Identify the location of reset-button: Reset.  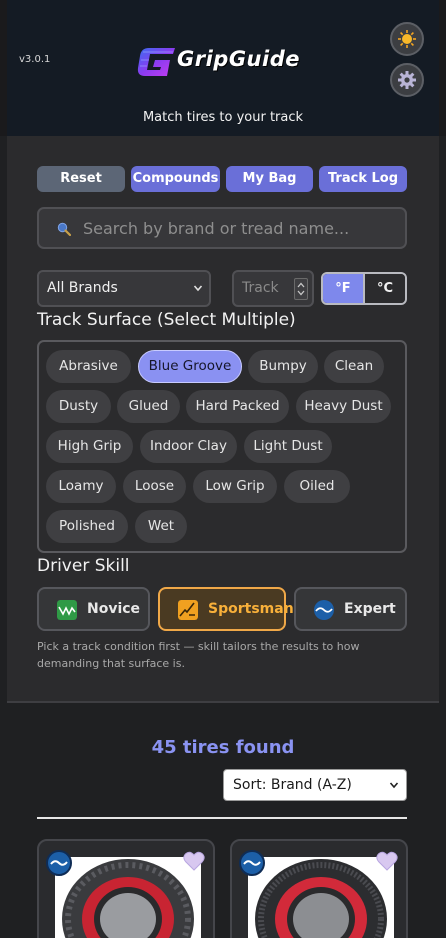
(81, 179).